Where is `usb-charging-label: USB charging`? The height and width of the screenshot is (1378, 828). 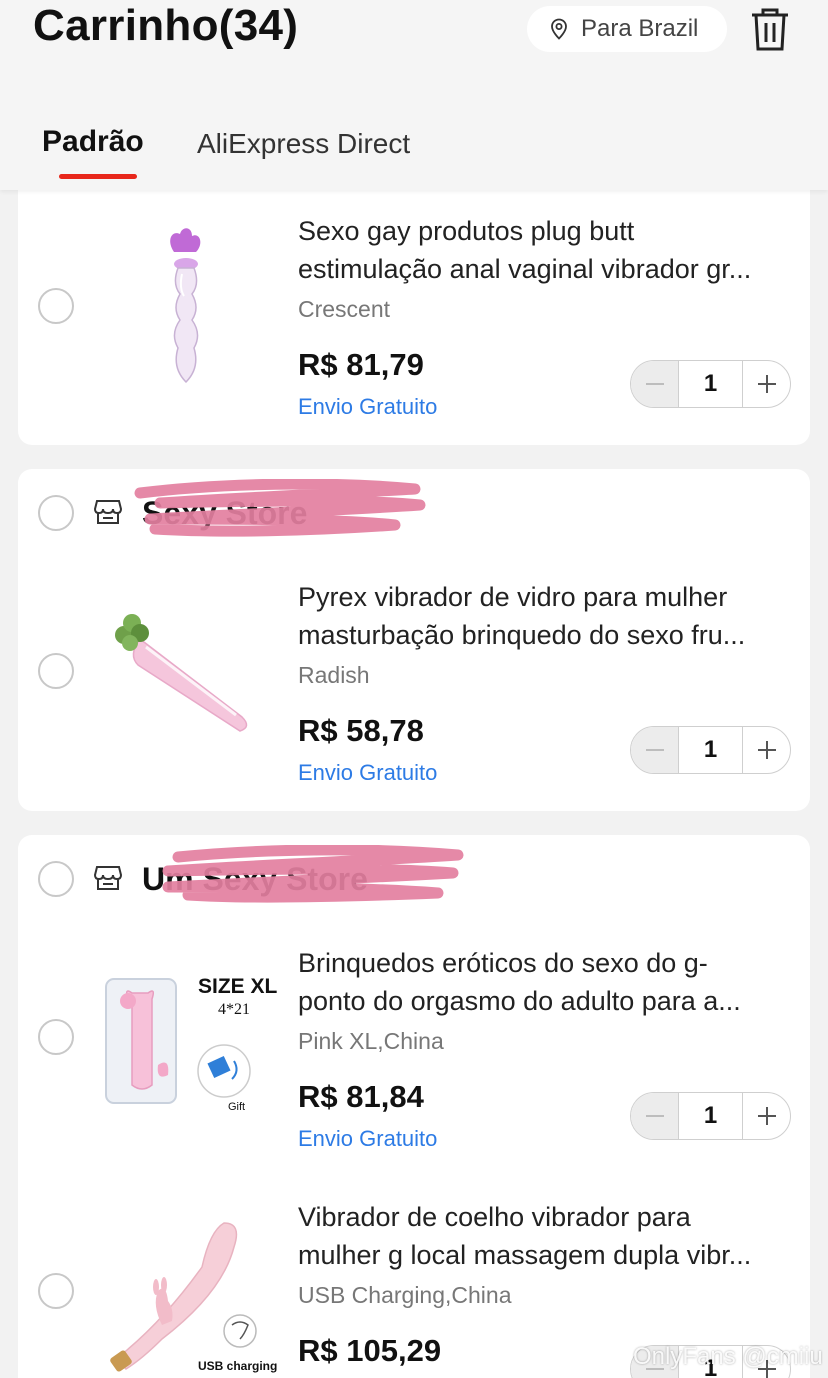
usb-charging-label: USB charging is located at coordinates (238, 1366).